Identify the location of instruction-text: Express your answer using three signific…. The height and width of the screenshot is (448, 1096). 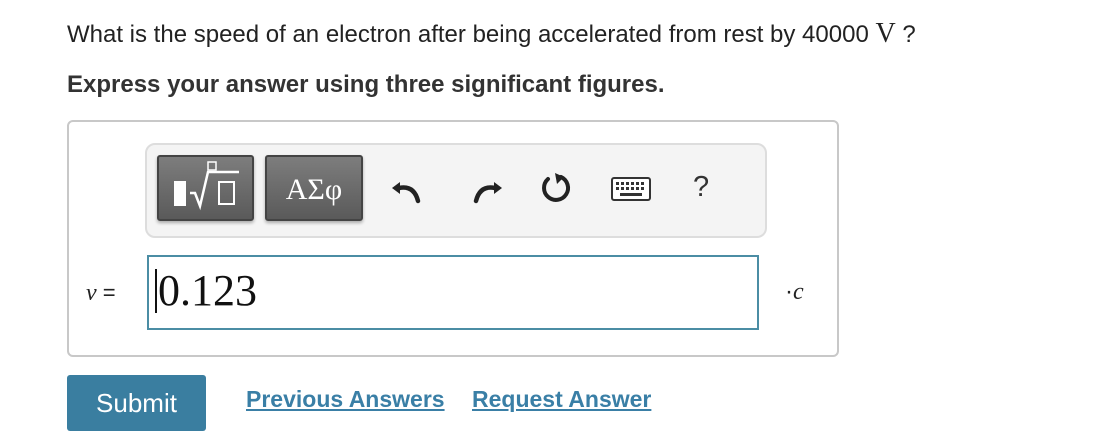
(366, 84).